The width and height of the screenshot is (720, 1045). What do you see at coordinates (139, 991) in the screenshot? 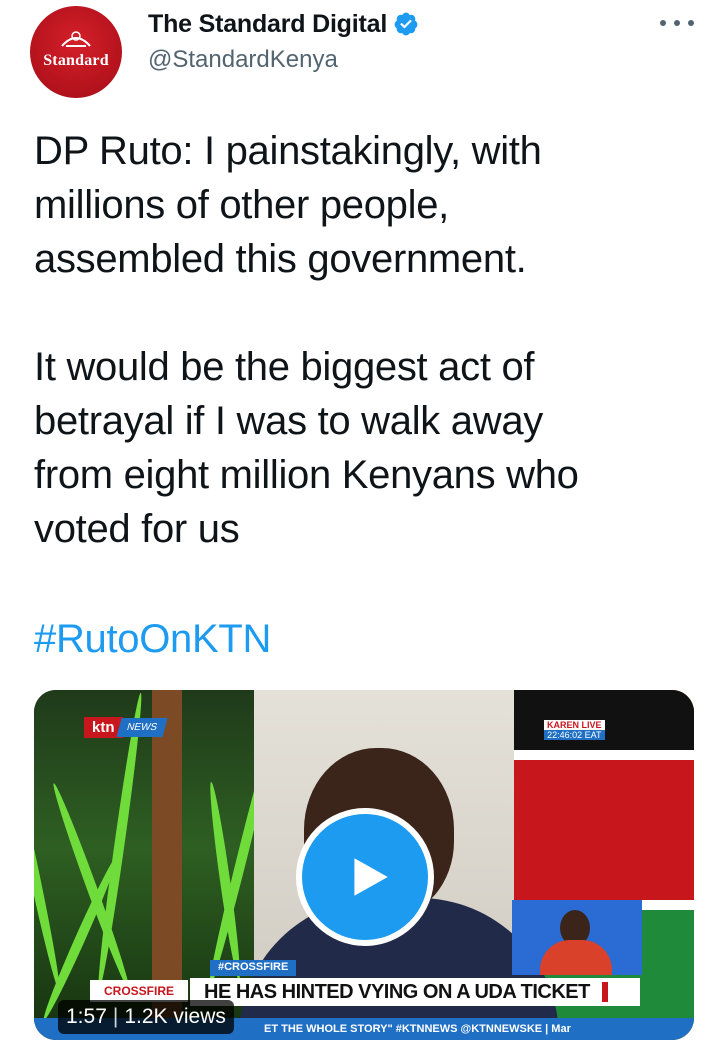
I see `show-name: CROSSFIRE` at bounding box center [139, 991].